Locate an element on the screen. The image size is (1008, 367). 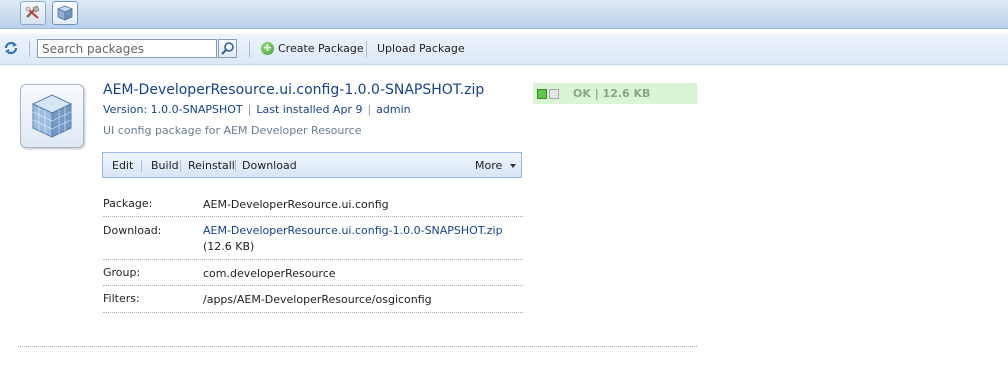
search-icon is located at coordinates (227, 48).